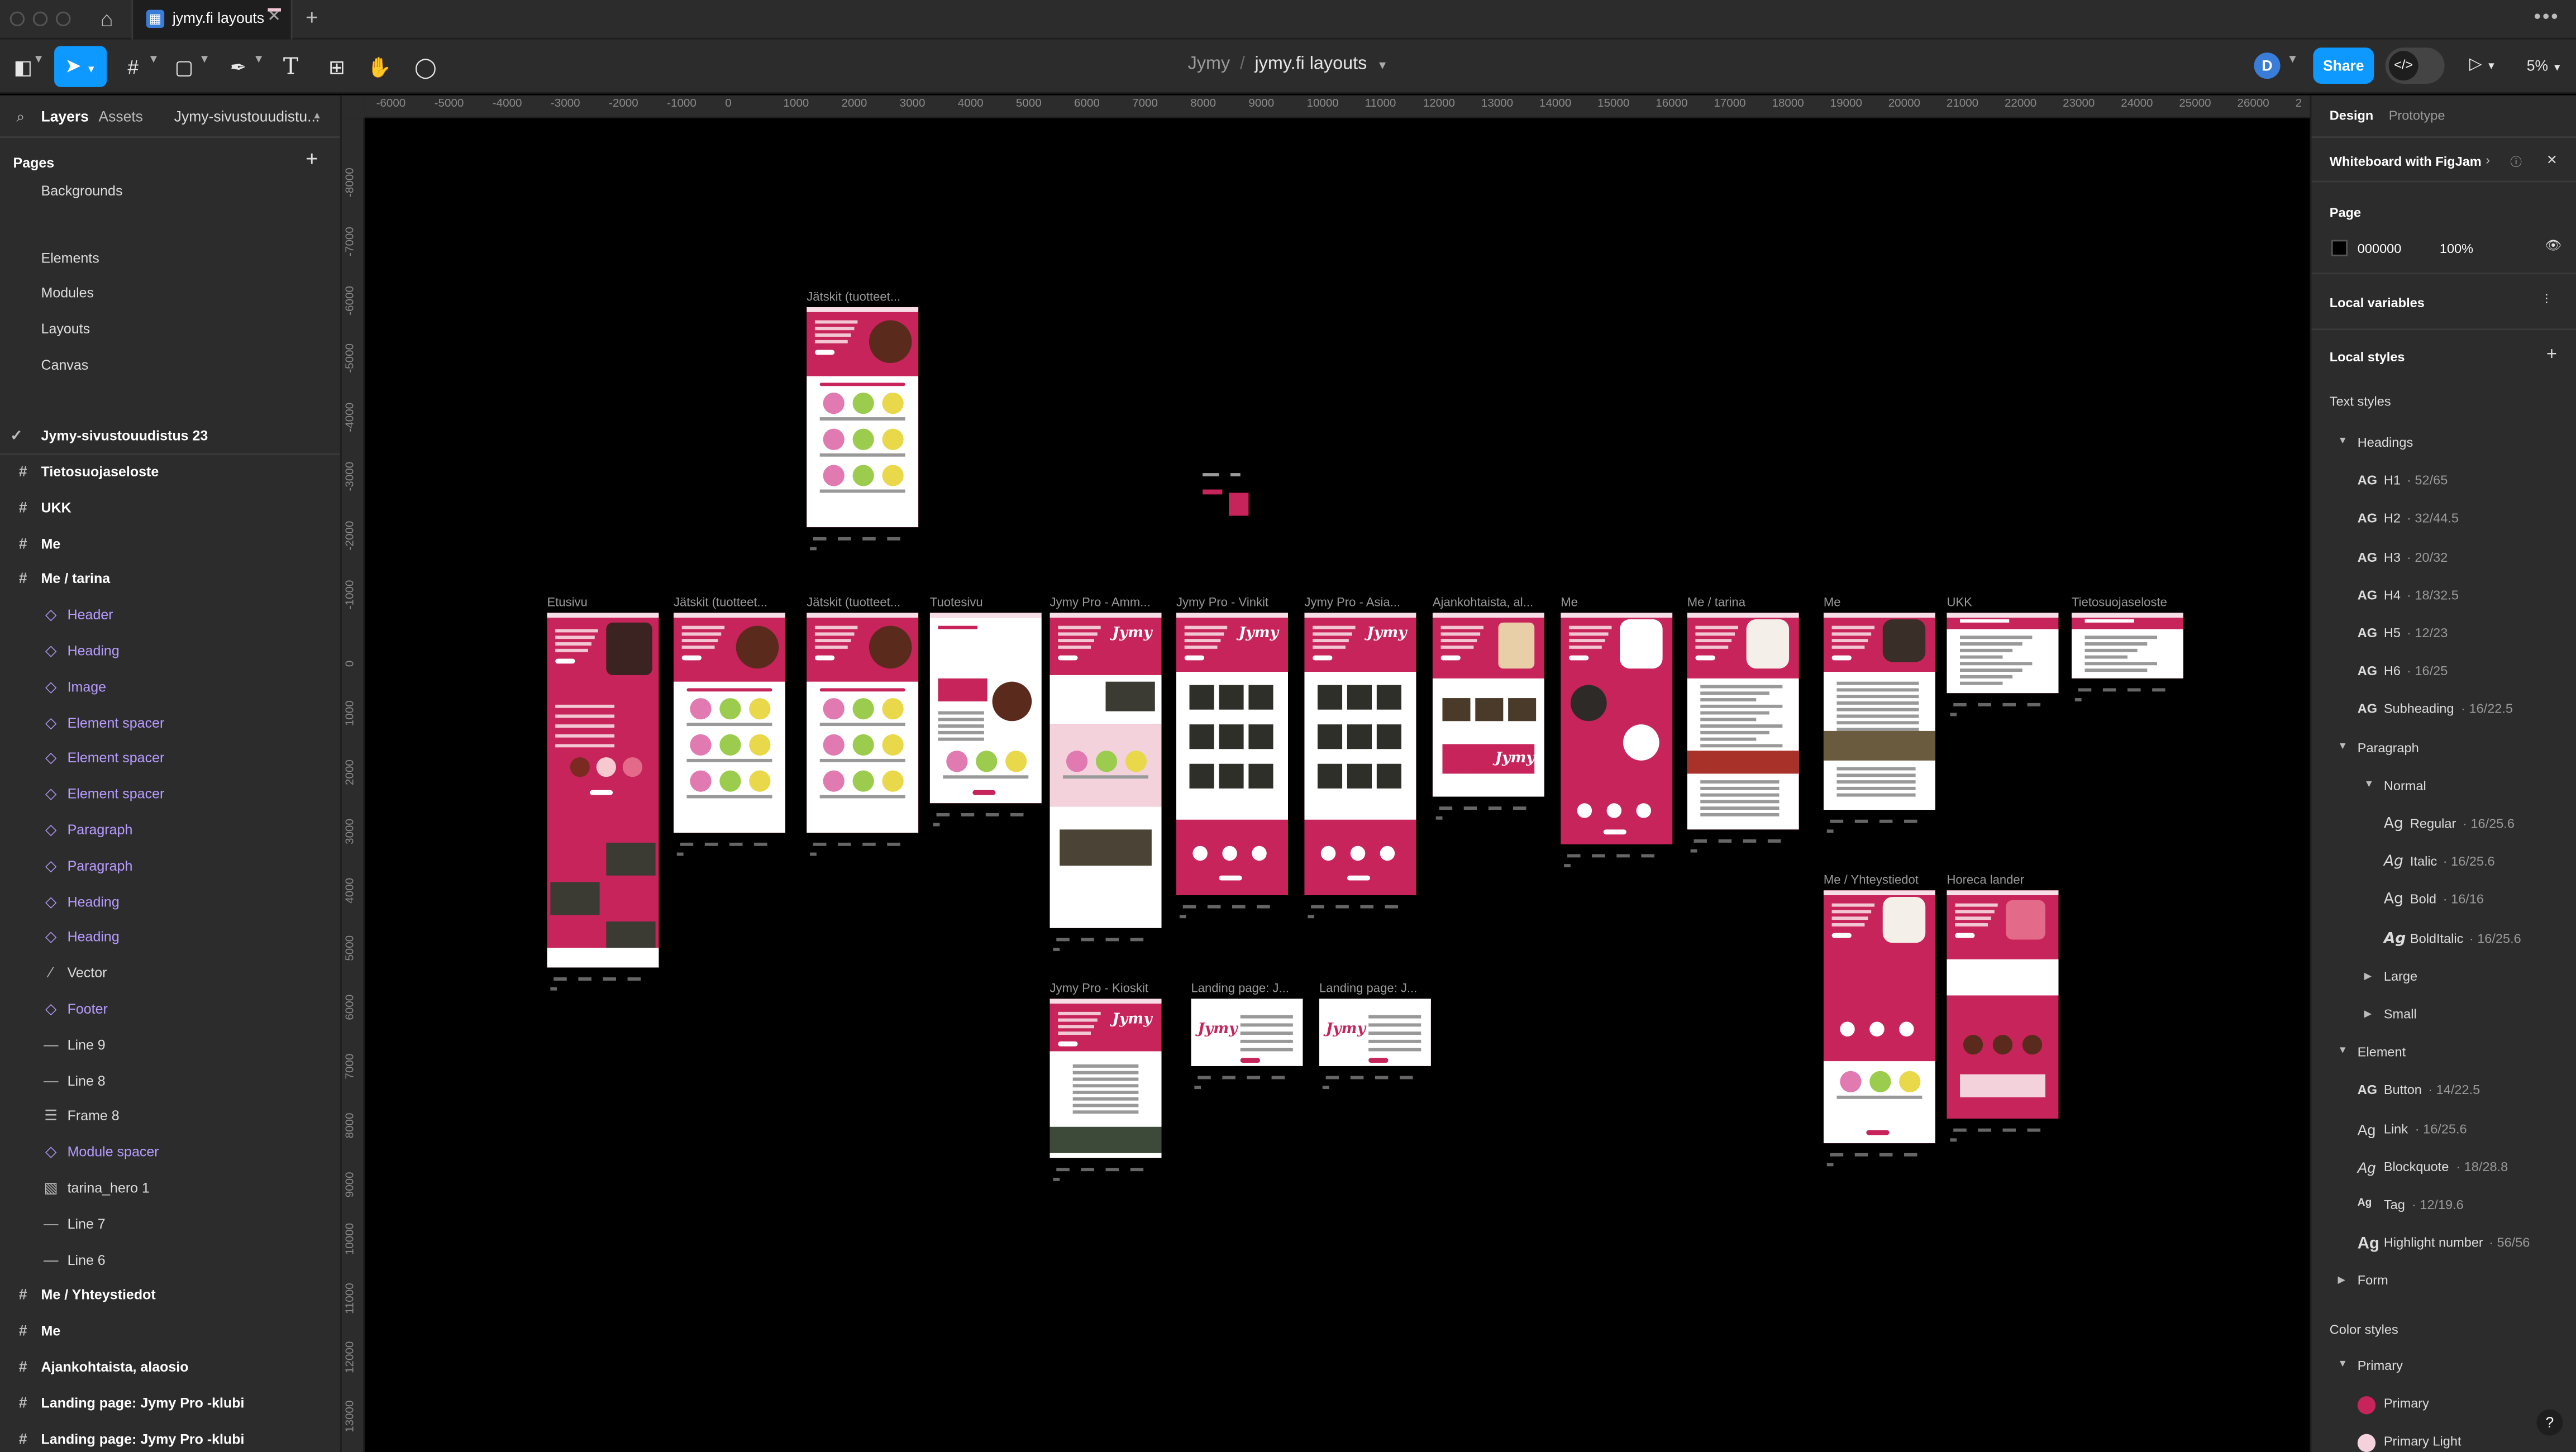  What do you see at coordinates (1106, 771) in the screenshot?
I see `layout-frame: Jymy Jymy` at bounding box center [1106, 771].